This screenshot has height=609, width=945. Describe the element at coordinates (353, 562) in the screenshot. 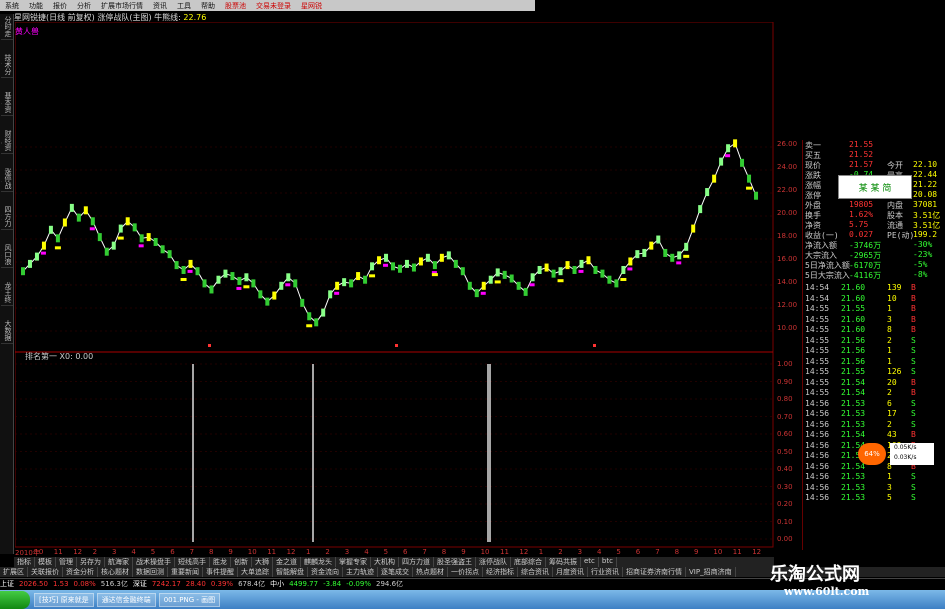

I see `indicator-tab: 掌握专家` at that location.